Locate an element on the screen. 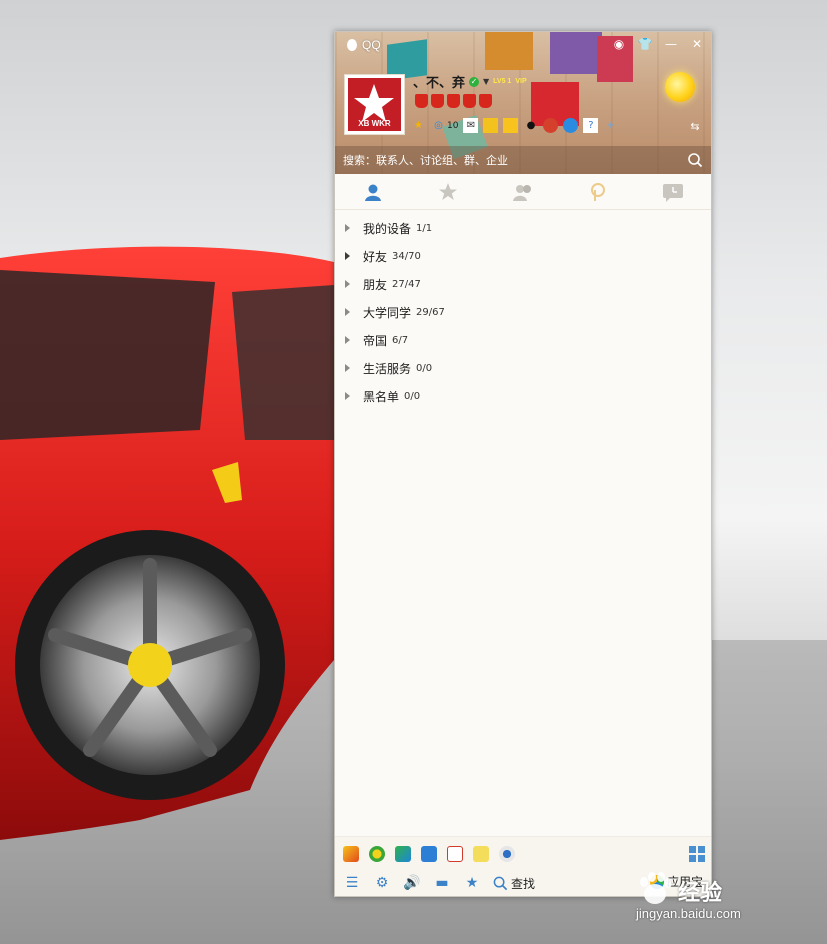 This screenshot has height=944, width=827. group-name: 黑名单 is located at coordinates (381, 396).